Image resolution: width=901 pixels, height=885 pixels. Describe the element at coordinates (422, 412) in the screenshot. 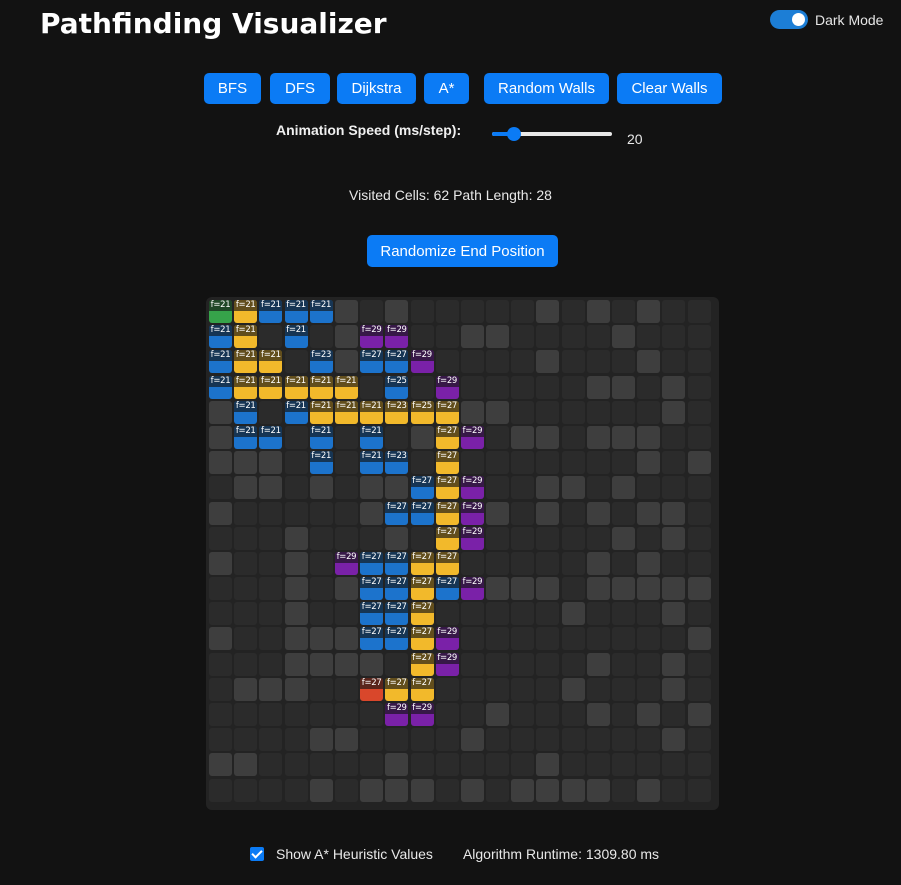

I see `grid-cell: f=25` at that location.